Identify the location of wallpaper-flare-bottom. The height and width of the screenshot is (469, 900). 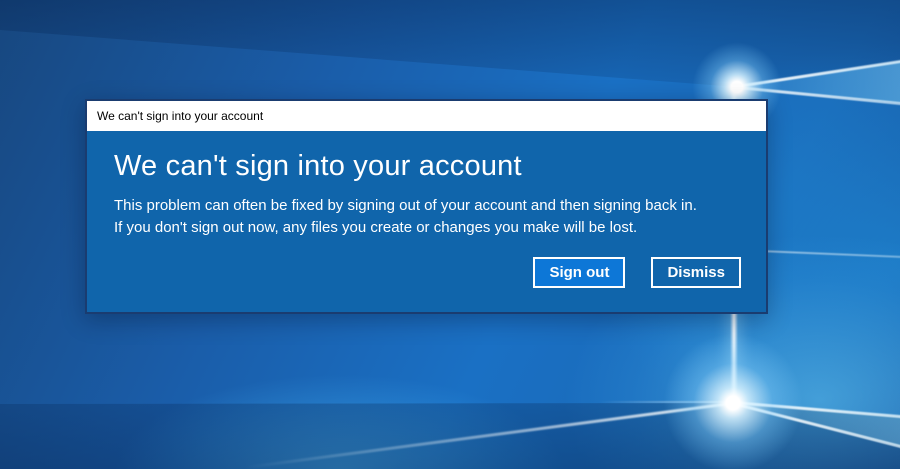
(733, 401).